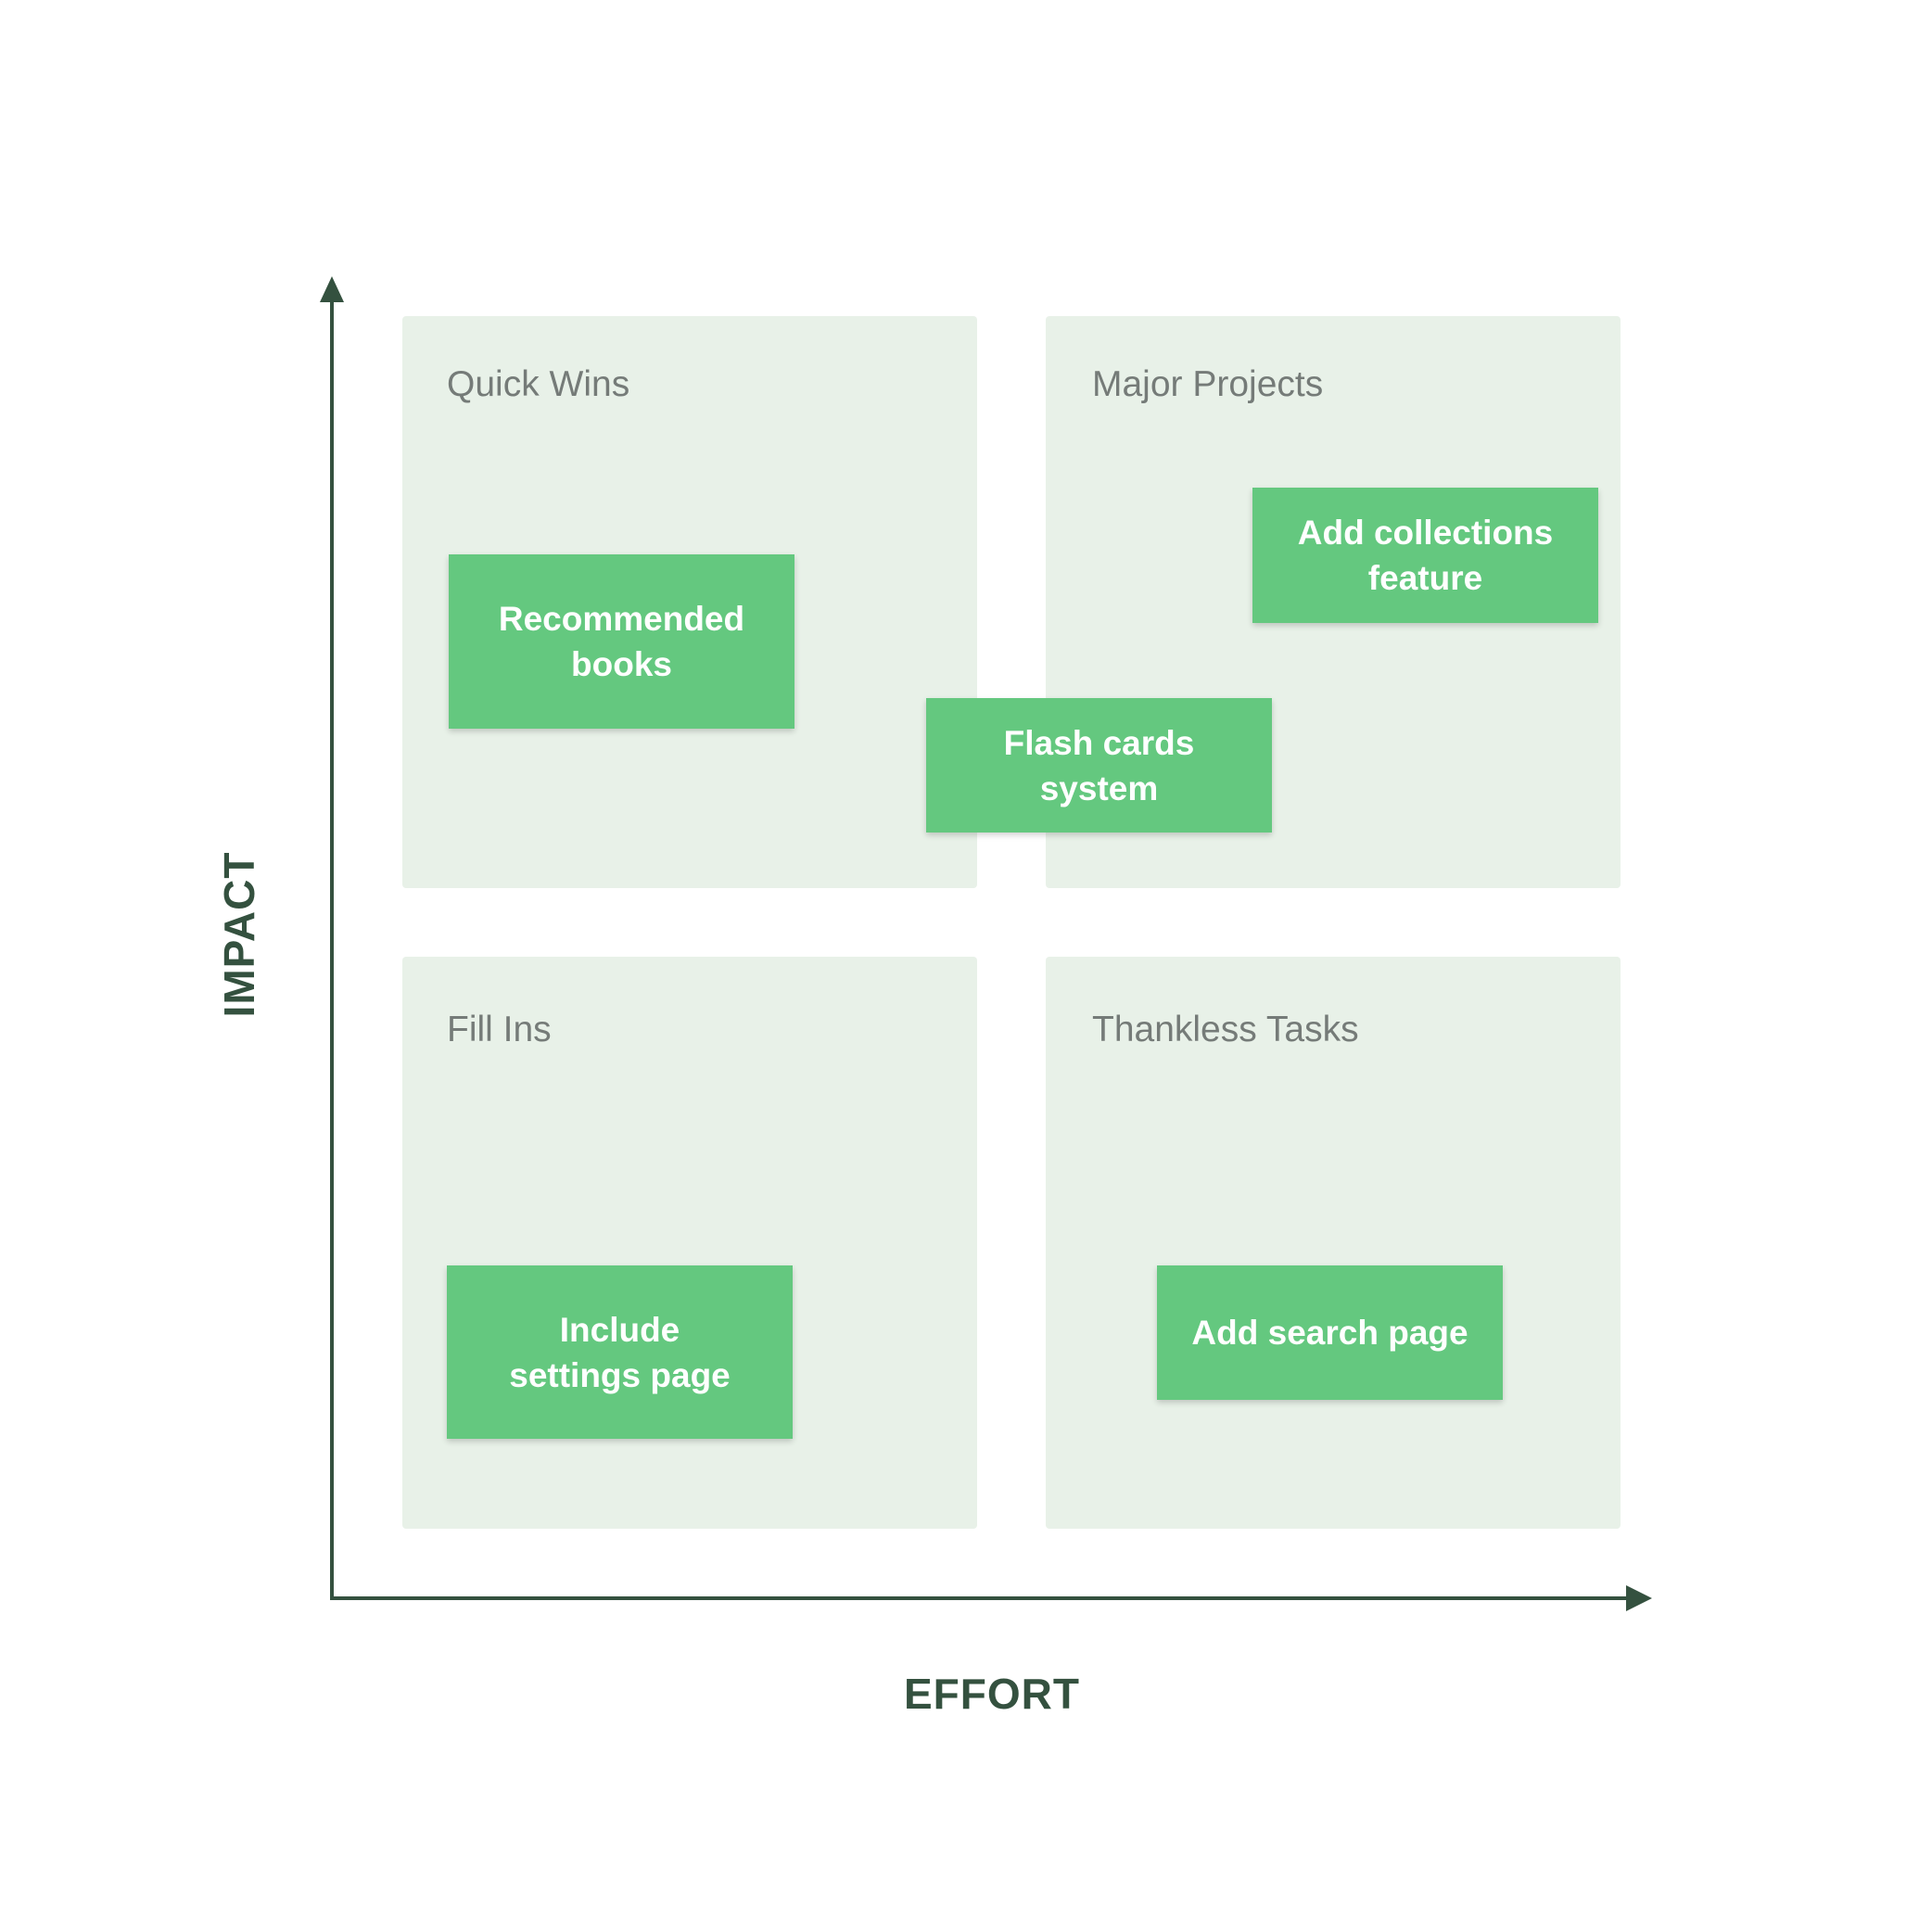 Image resolution: width=1932 pixels, height=1932 pixels. I want to click on card-include-settings-page: Include settings page, so click(620, 1352).